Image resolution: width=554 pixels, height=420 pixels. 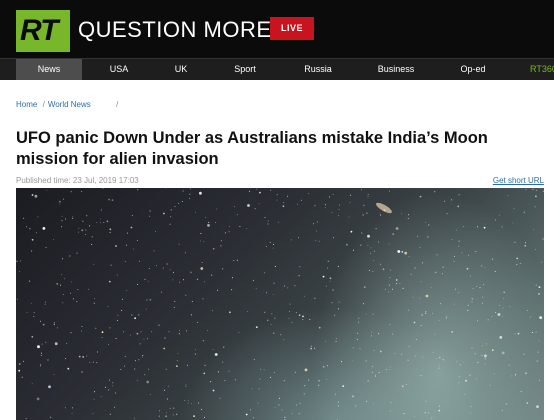 I want to click on nav-item-oped: Op-ed, so click(x=473, y=69).